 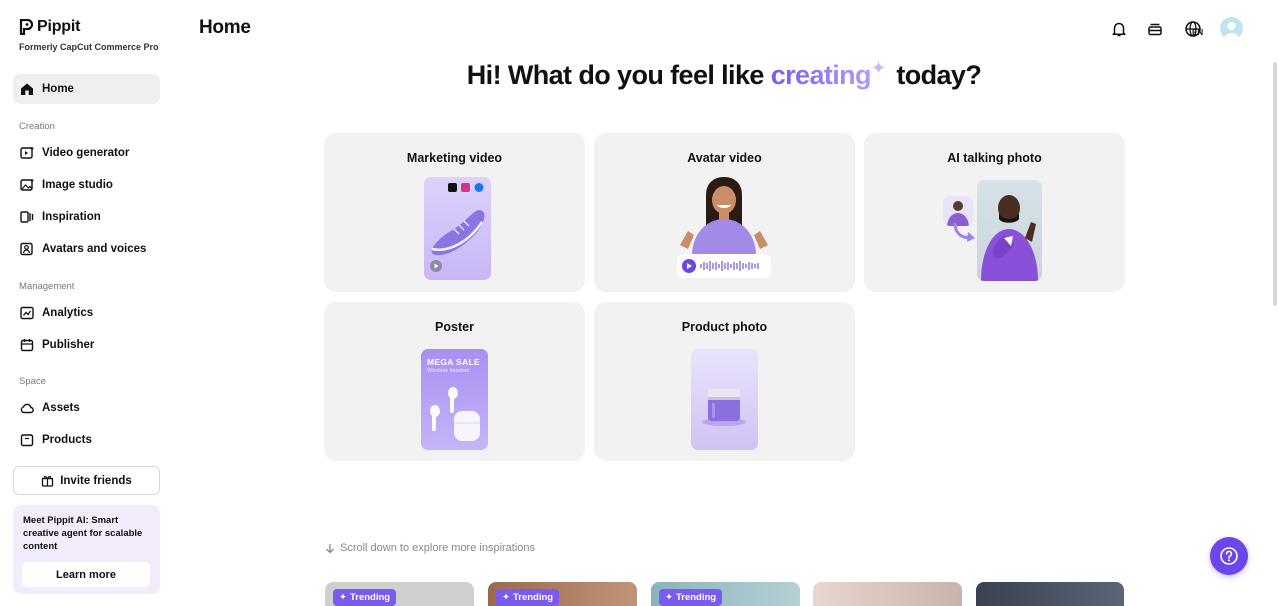 What do you see at coordinates (821, 75) in the screenshot?
I see `hero-accent: creating` at bounding box center [821, 75].